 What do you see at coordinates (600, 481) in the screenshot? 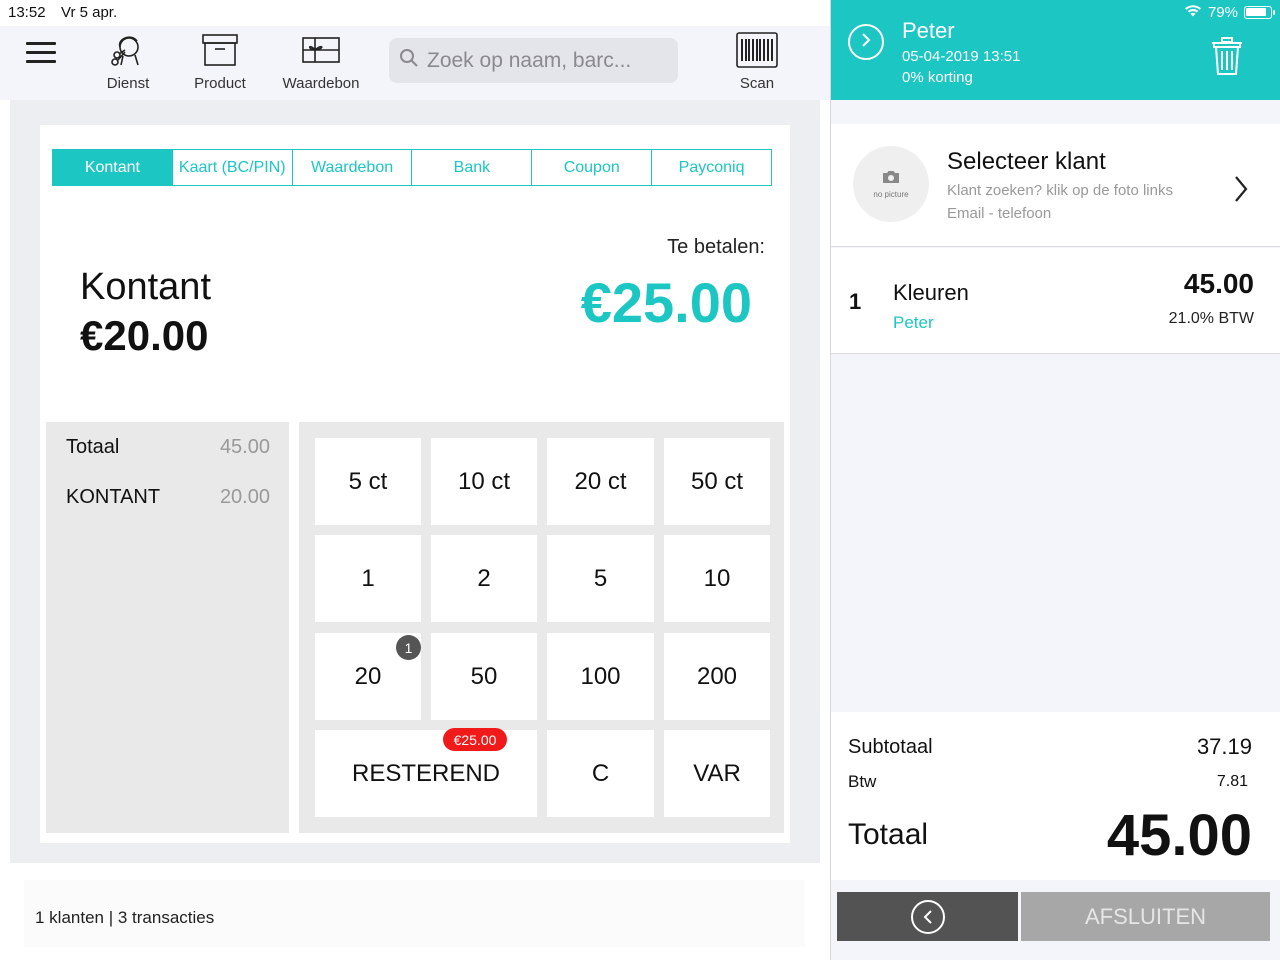
I see `key-20ct: 20 ct` at bounding box center [600, 481].